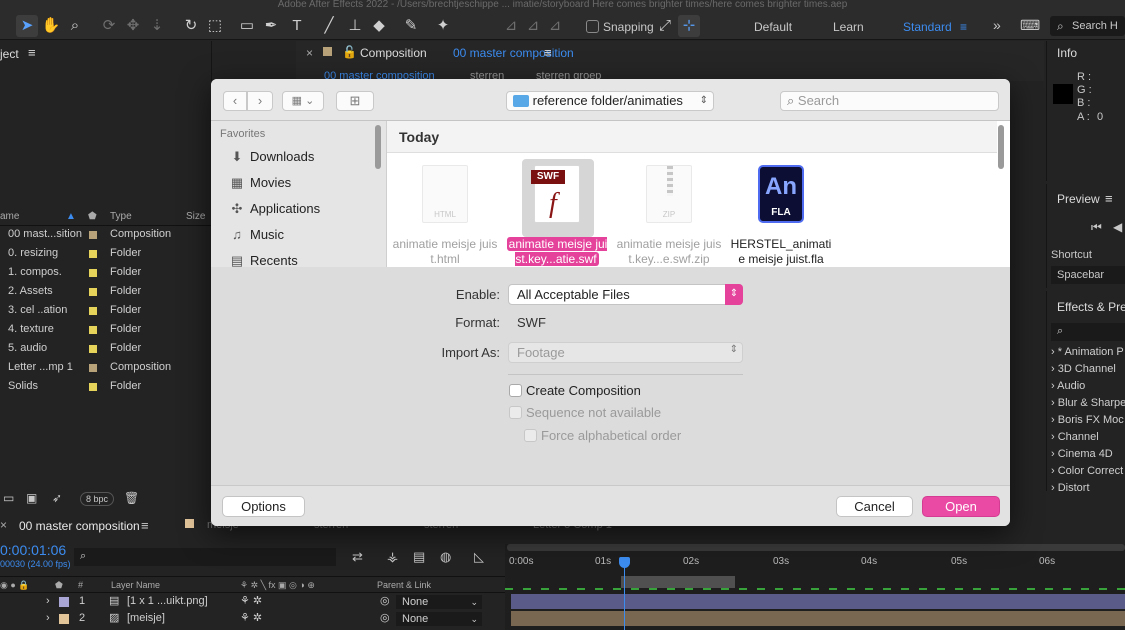 This screenshot has width=1125, height=630. Describe the element at coordinates (515, 412) in the screenshot. I see `sequence-checkbox` at that location.